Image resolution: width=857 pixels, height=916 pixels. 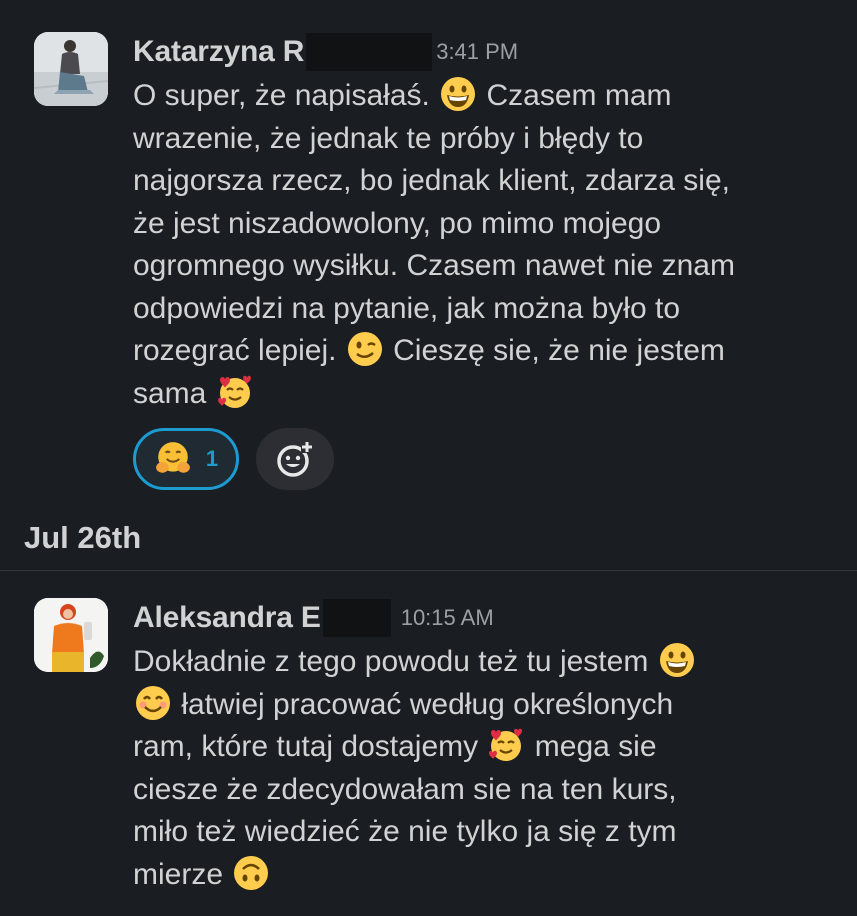 I want to click on message-text-segment: mierze, so click(x=182, y=874).